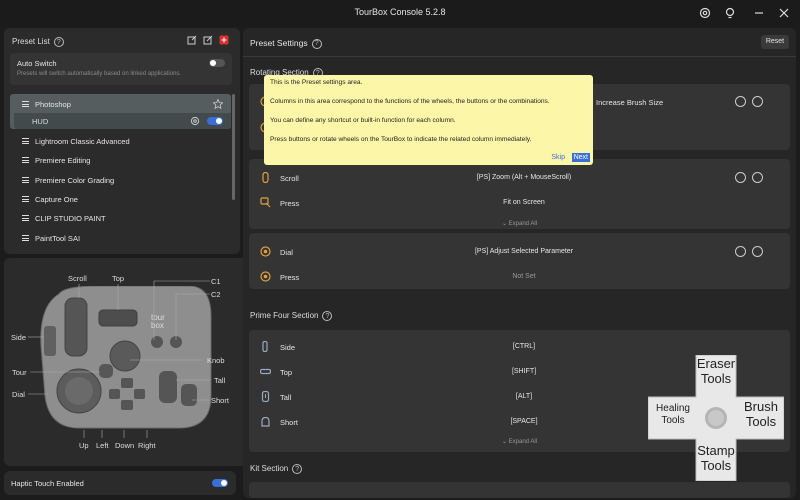 This screenshot has height=500, width=800. What do you see at coordinates (289, 178) in the screenshot?
I see `row-name: Scroll` at bounding box center [289, 178].